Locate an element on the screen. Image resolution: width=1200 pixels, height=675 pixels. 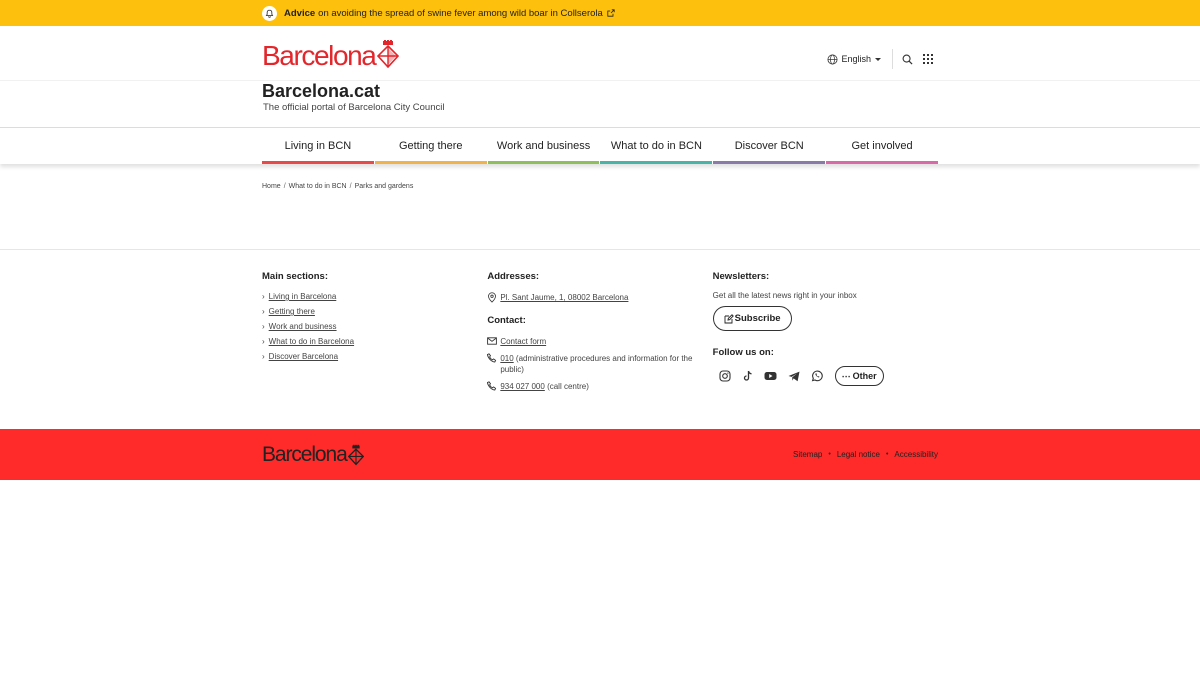
sitemap-link: Sitemap is located at coordinates (807, 454).